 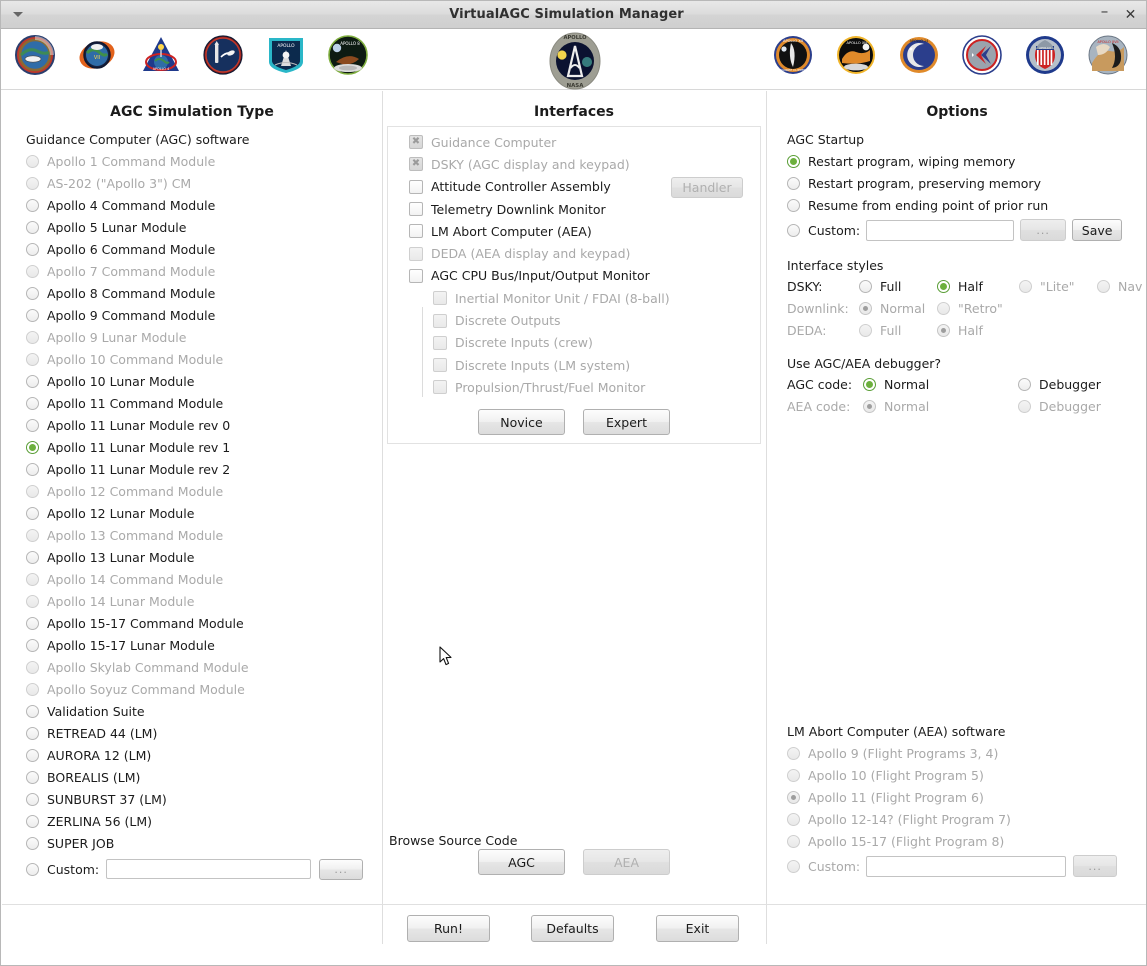 What do you see at coordinates (201, 557) in the screenshot?
I see `agc-software-item-row: Apollo 13 Lunar Module` at bounding box center [201, 557].